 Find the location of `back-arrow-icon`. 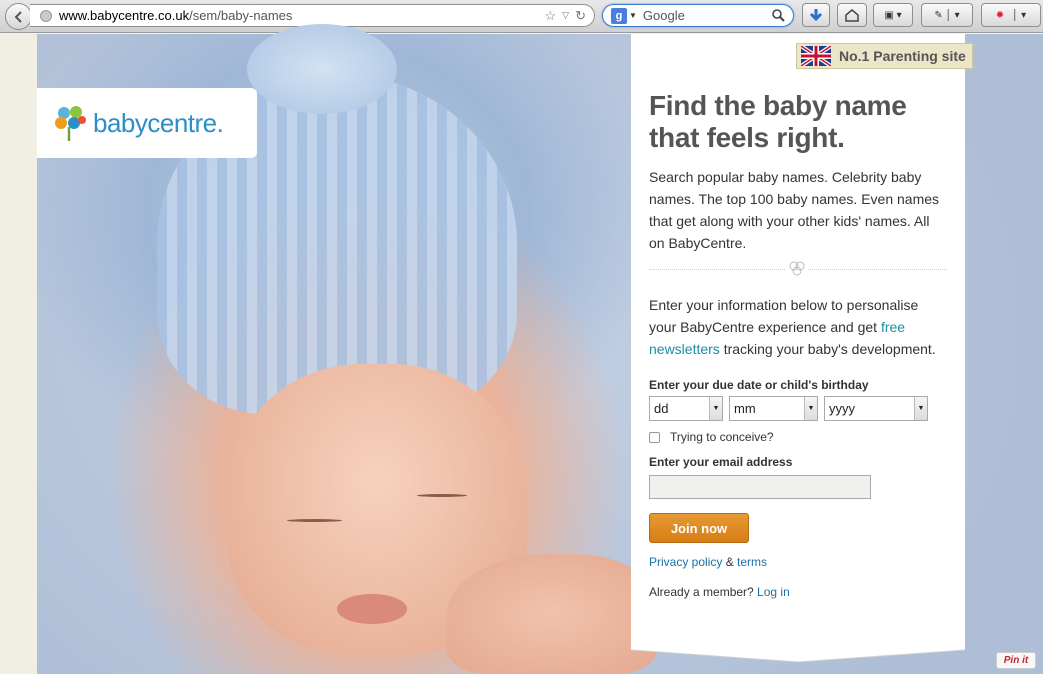

back-arrow-icon is located at coordinates (18, 16).